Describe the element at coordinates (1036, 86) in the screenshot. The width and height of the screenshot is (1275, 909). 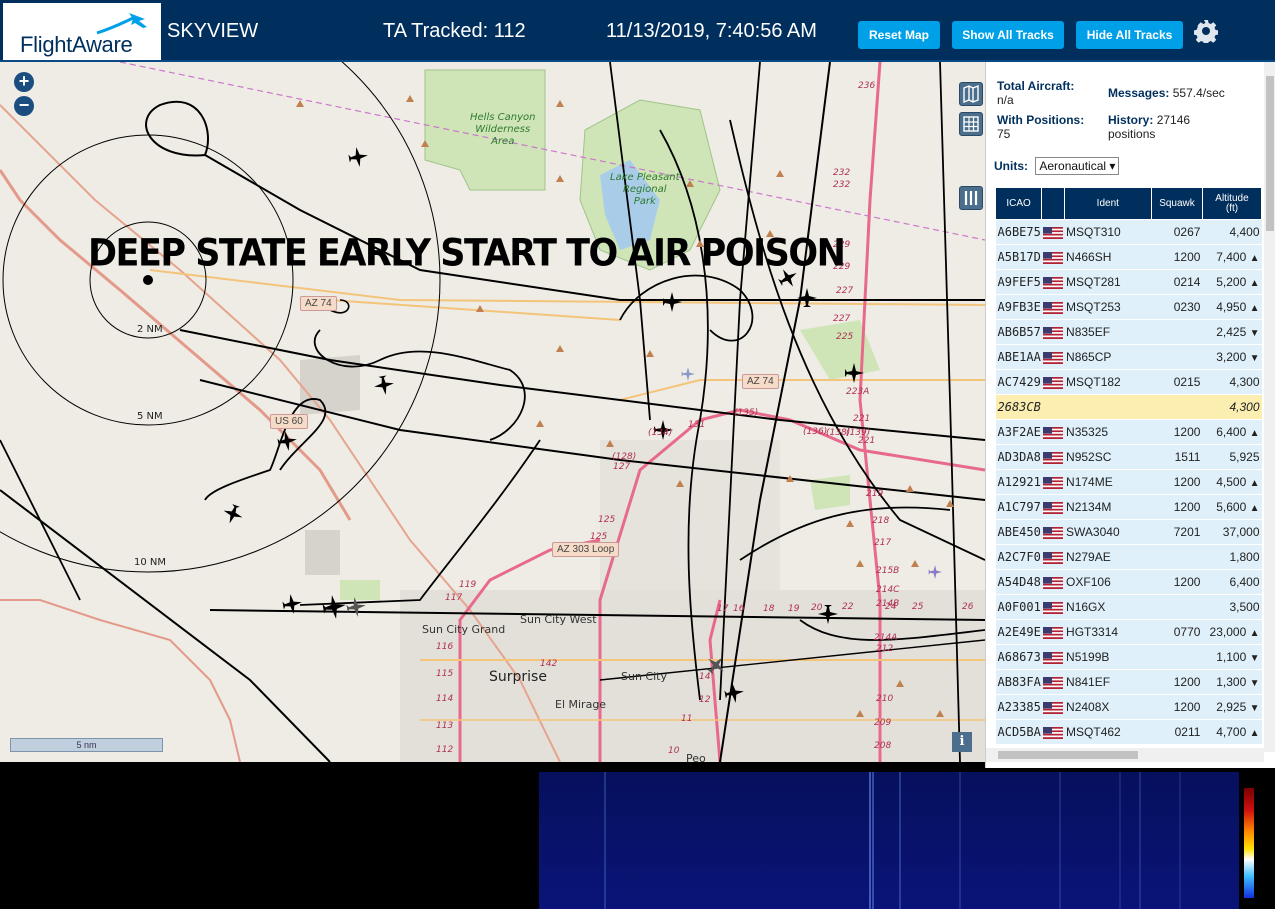
I see `total-aircraft-label: Total Aircraft:` at that location.